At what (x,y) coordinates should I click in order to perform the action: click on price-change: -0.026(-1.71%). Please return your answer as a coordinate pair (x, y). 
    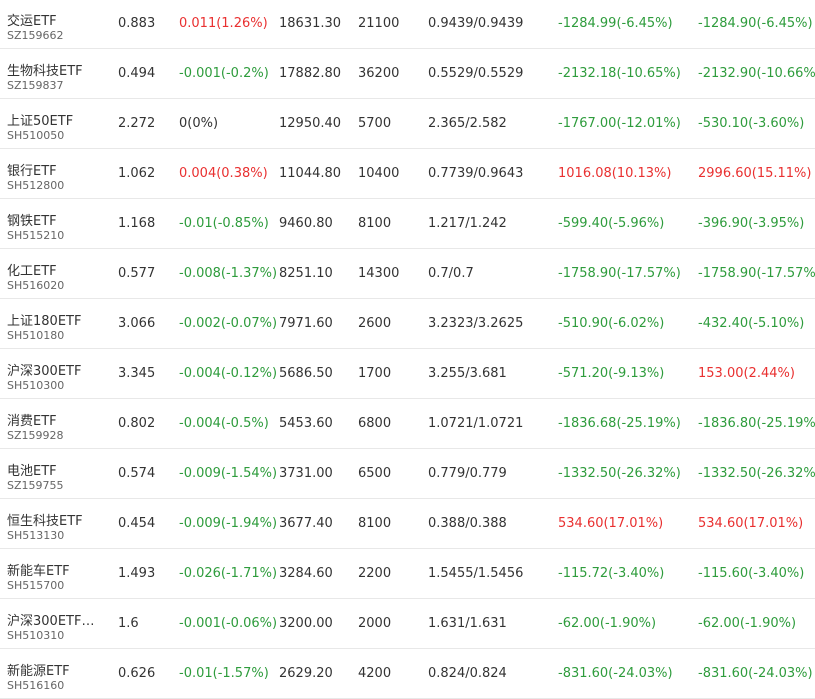
    Looking at the image, I should click on (228, 573).